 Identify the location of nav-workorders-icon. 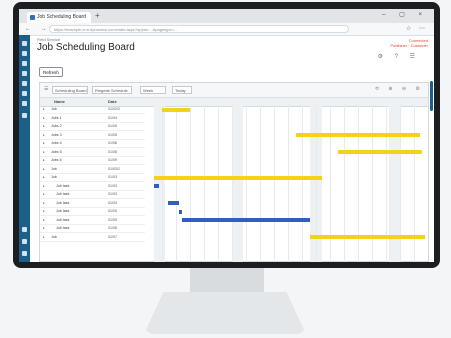
(24, 103).